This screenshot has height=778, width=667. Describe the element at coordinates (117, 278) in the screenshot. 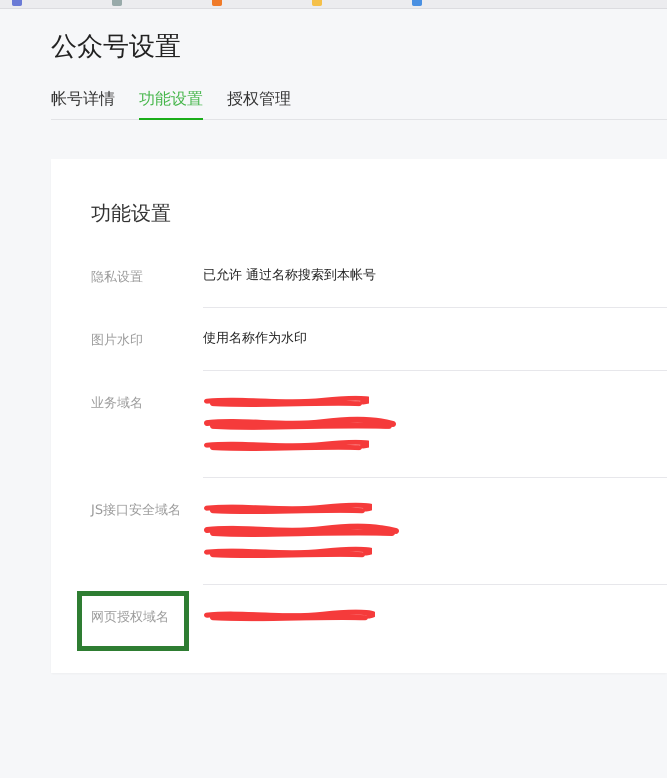

I see `setting-label: 隐私设置` at that location.